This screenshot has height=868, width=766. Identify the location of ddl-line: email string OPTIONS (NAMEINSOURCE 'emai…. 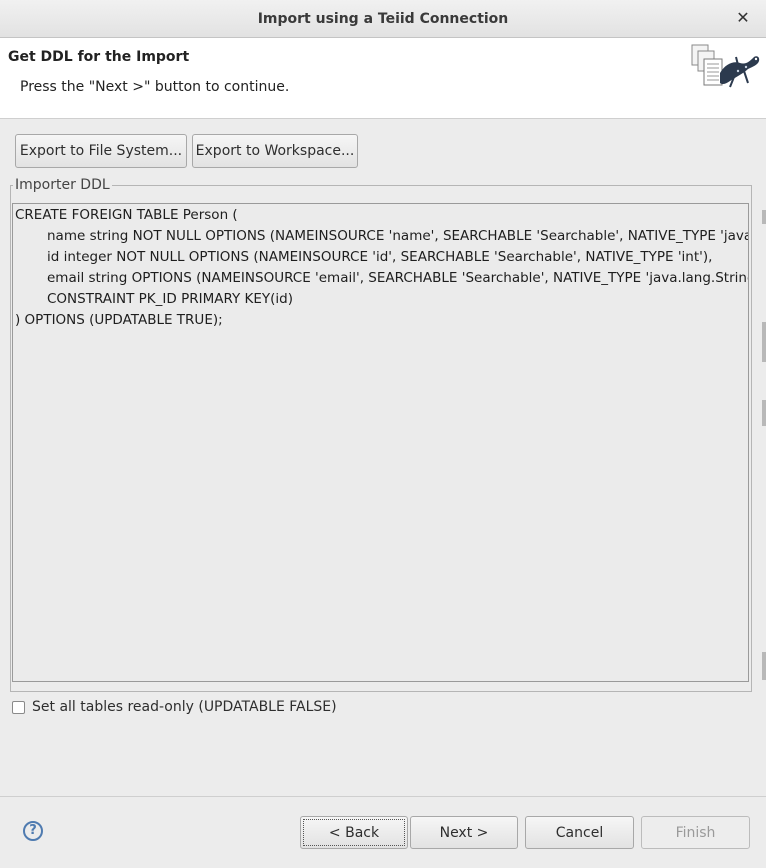
(398, 278).